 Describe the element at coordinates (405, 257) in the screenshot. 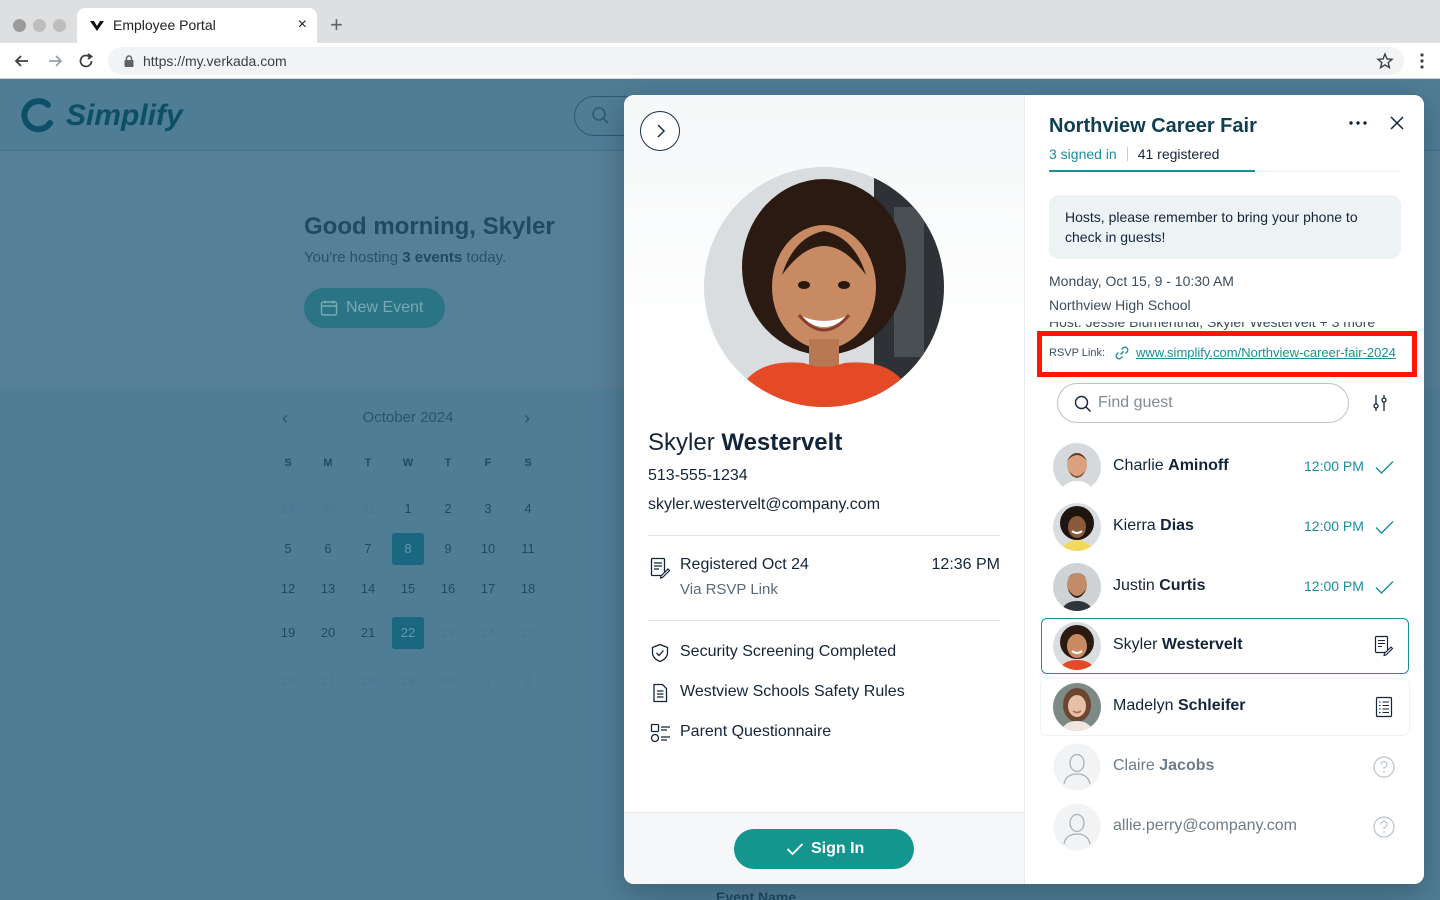

I see `hosting-summary: You're hosting 3 events today.` at that location.